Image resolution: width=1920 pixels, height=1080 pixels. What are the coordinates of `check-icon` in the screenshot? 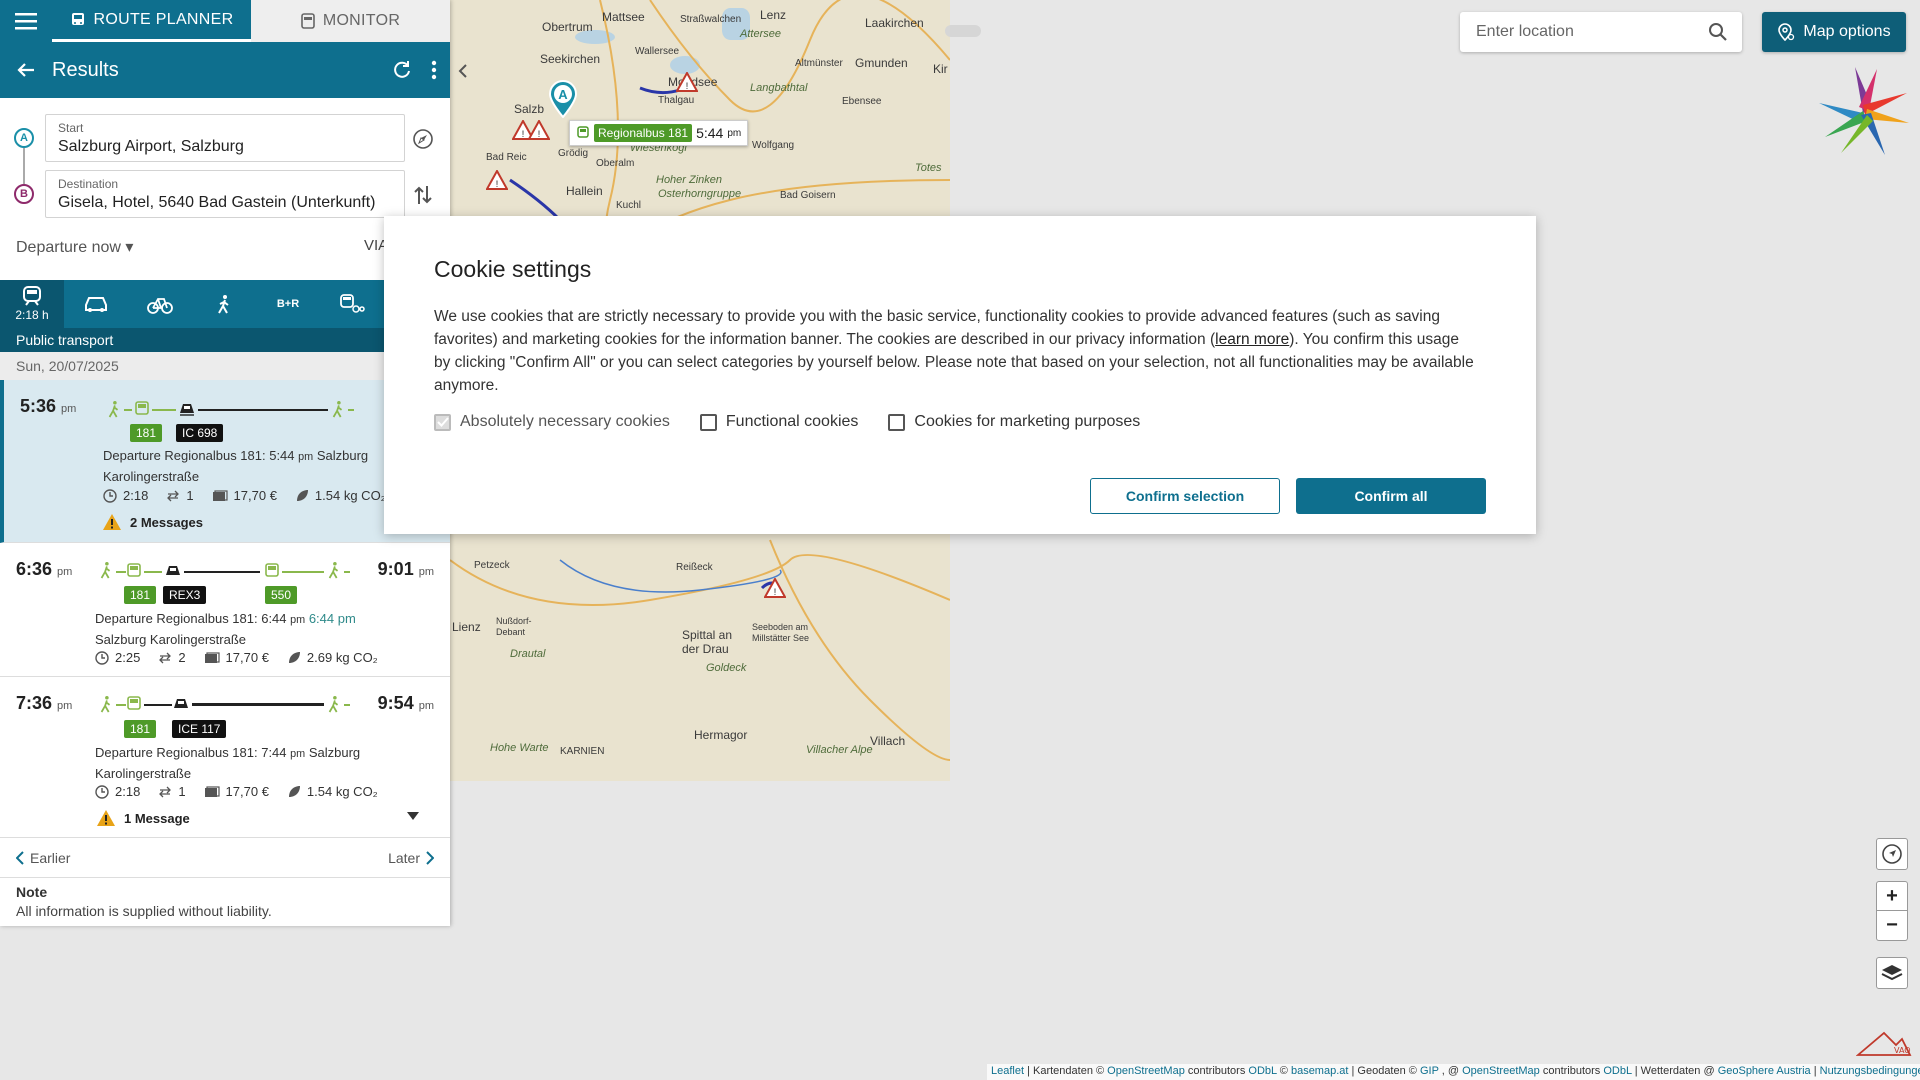 It's located at (442, 422).